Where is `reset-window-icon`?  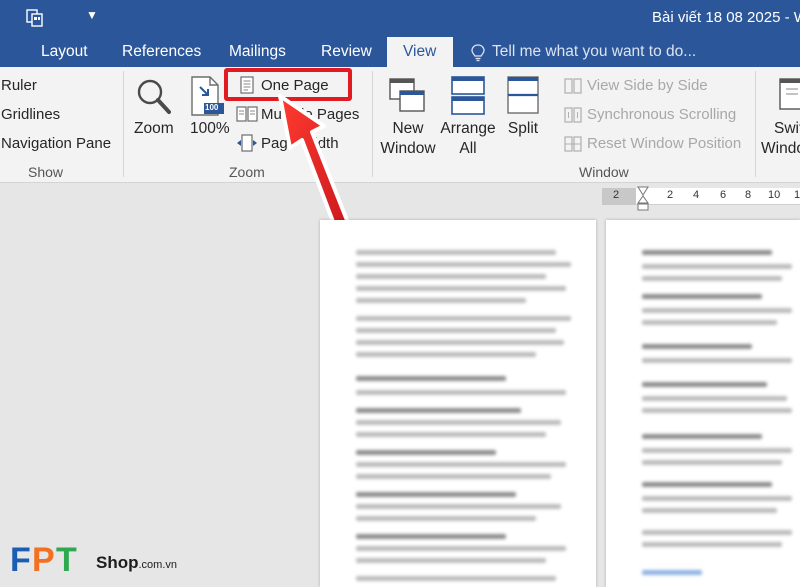 reset-window-icon is located at coordinates (573, 144).